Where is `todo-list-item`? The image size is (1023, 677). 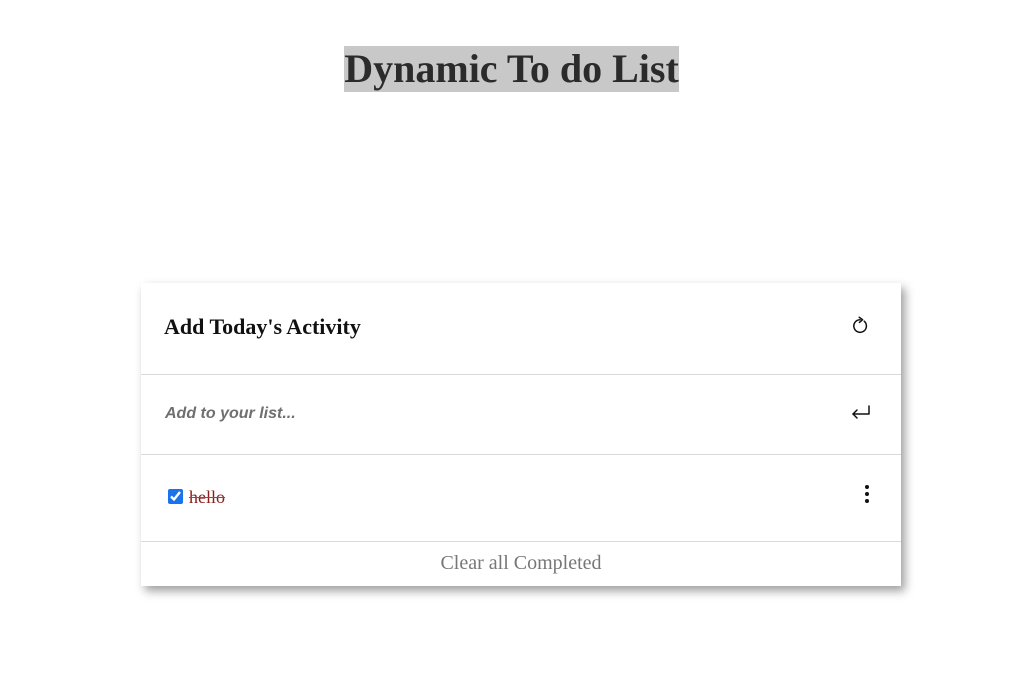 todo-list-item is located at coordinates (521, 498).